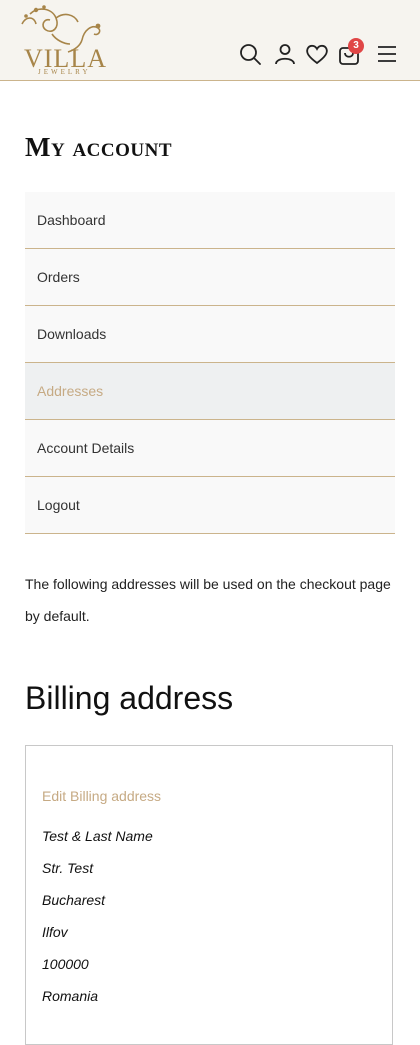 The width and height of the screenshot is (420, 1045). Describe the element at coordinates (210, 505) in the screenshot. I see `nav-item-logout: Logout` at that location.